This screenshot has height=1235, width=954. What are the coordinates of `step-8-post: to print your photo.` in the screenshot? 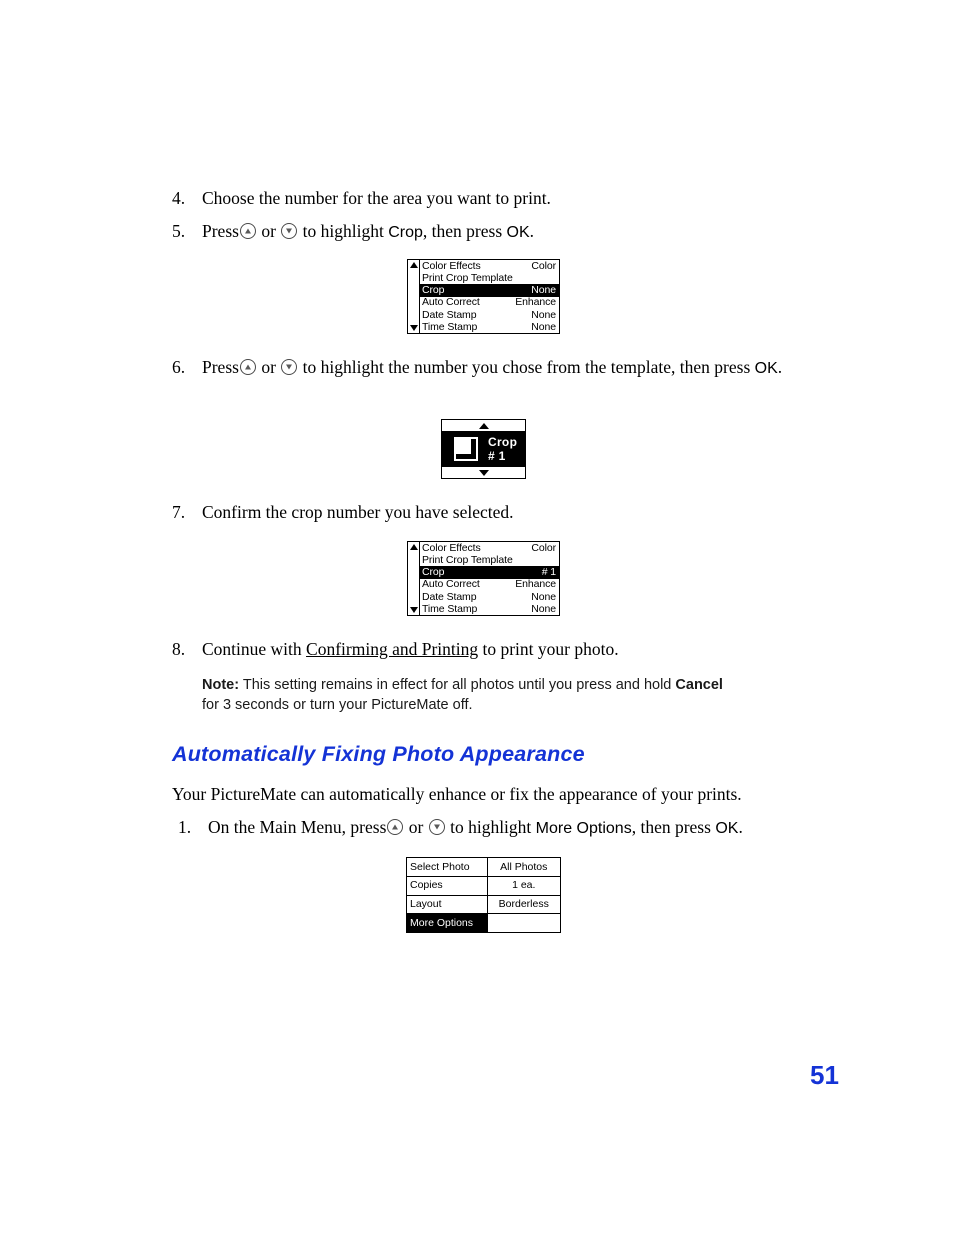 It's located at (550, 649).